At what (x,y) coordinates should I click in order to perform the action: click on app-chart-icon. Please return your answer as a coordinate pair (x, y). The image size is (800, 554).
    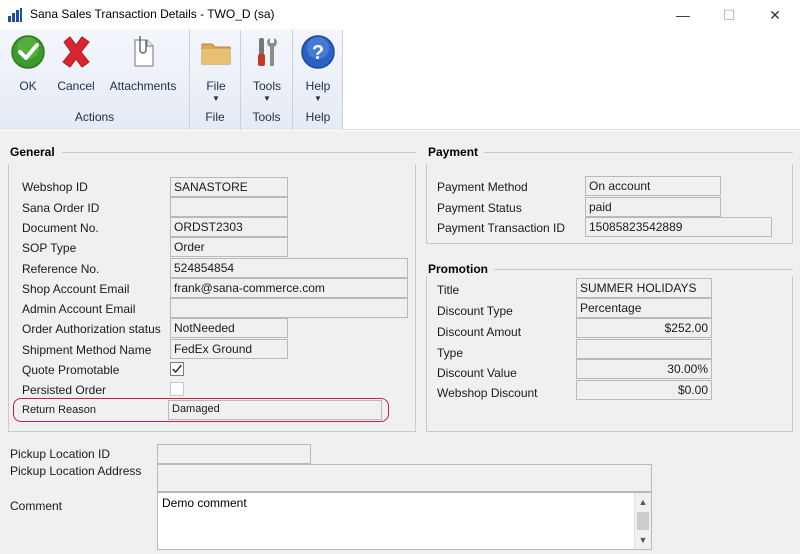
    Looking at the image, I should click on (15, 15).